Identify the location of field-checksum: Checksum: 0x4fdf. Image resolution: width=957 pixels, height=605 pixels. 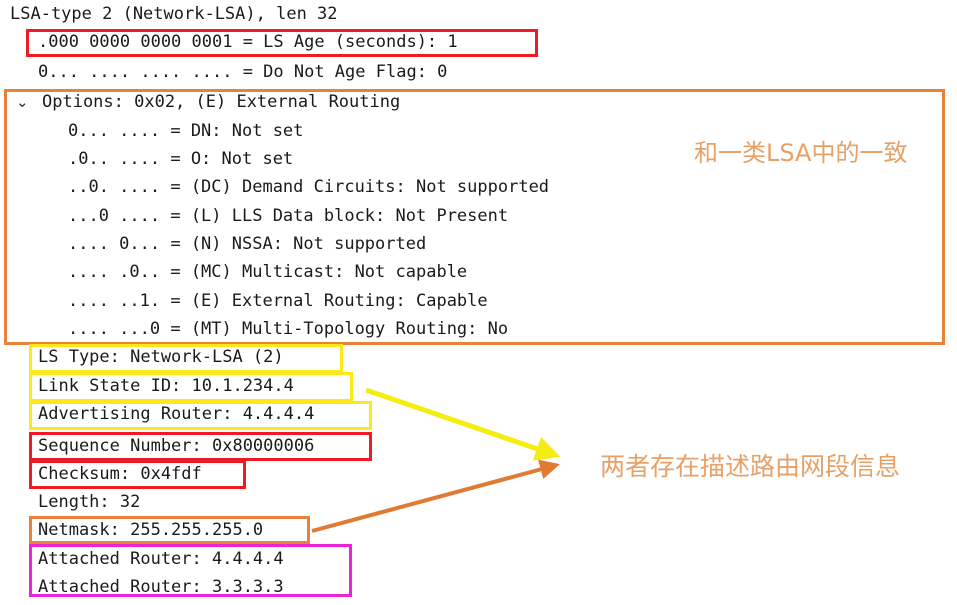
(120, 474).